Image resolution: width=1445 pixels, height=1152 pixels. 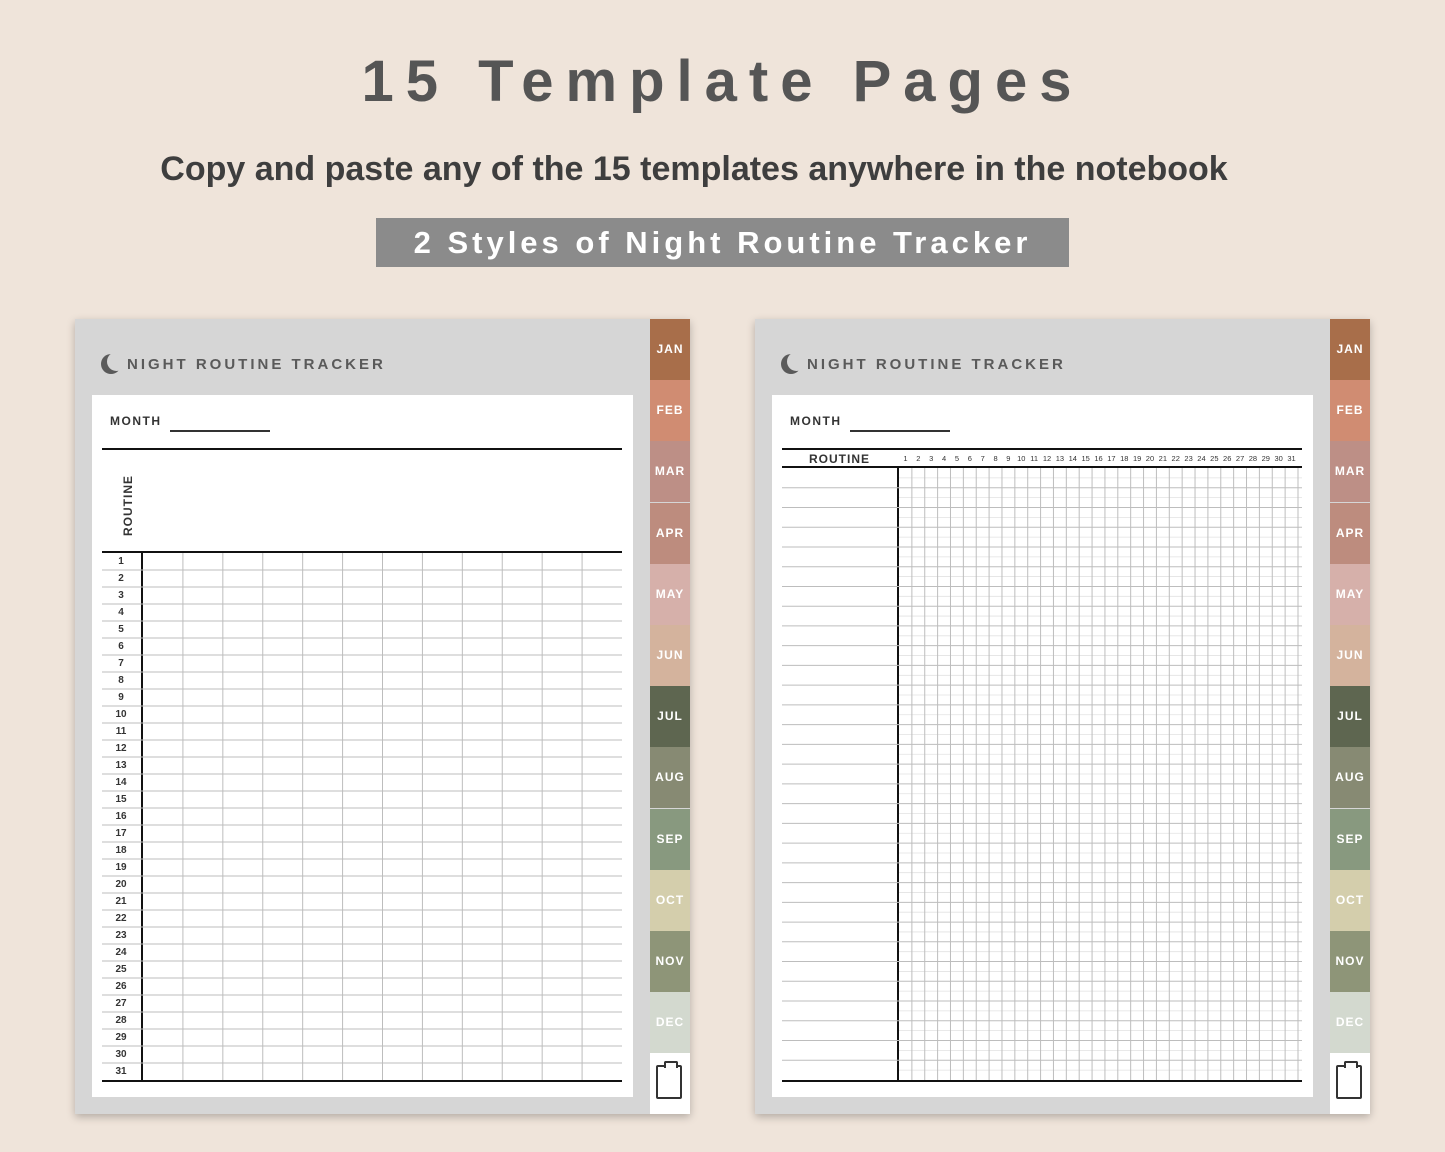 I want to click on day-number: 11, so click(x=121, y=731).